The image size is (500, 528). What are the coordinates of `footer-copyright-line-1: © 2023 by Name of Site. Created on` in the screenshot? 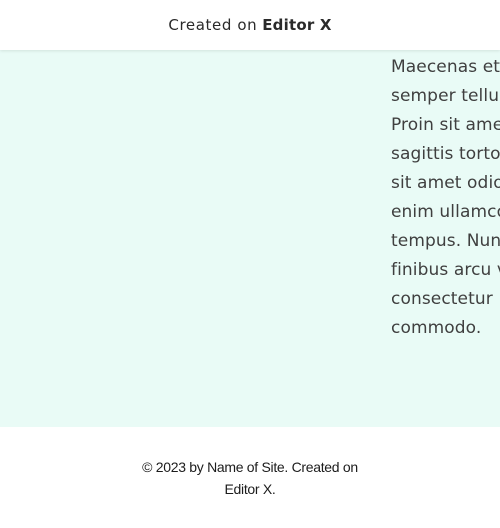 It's located at (250, 467).